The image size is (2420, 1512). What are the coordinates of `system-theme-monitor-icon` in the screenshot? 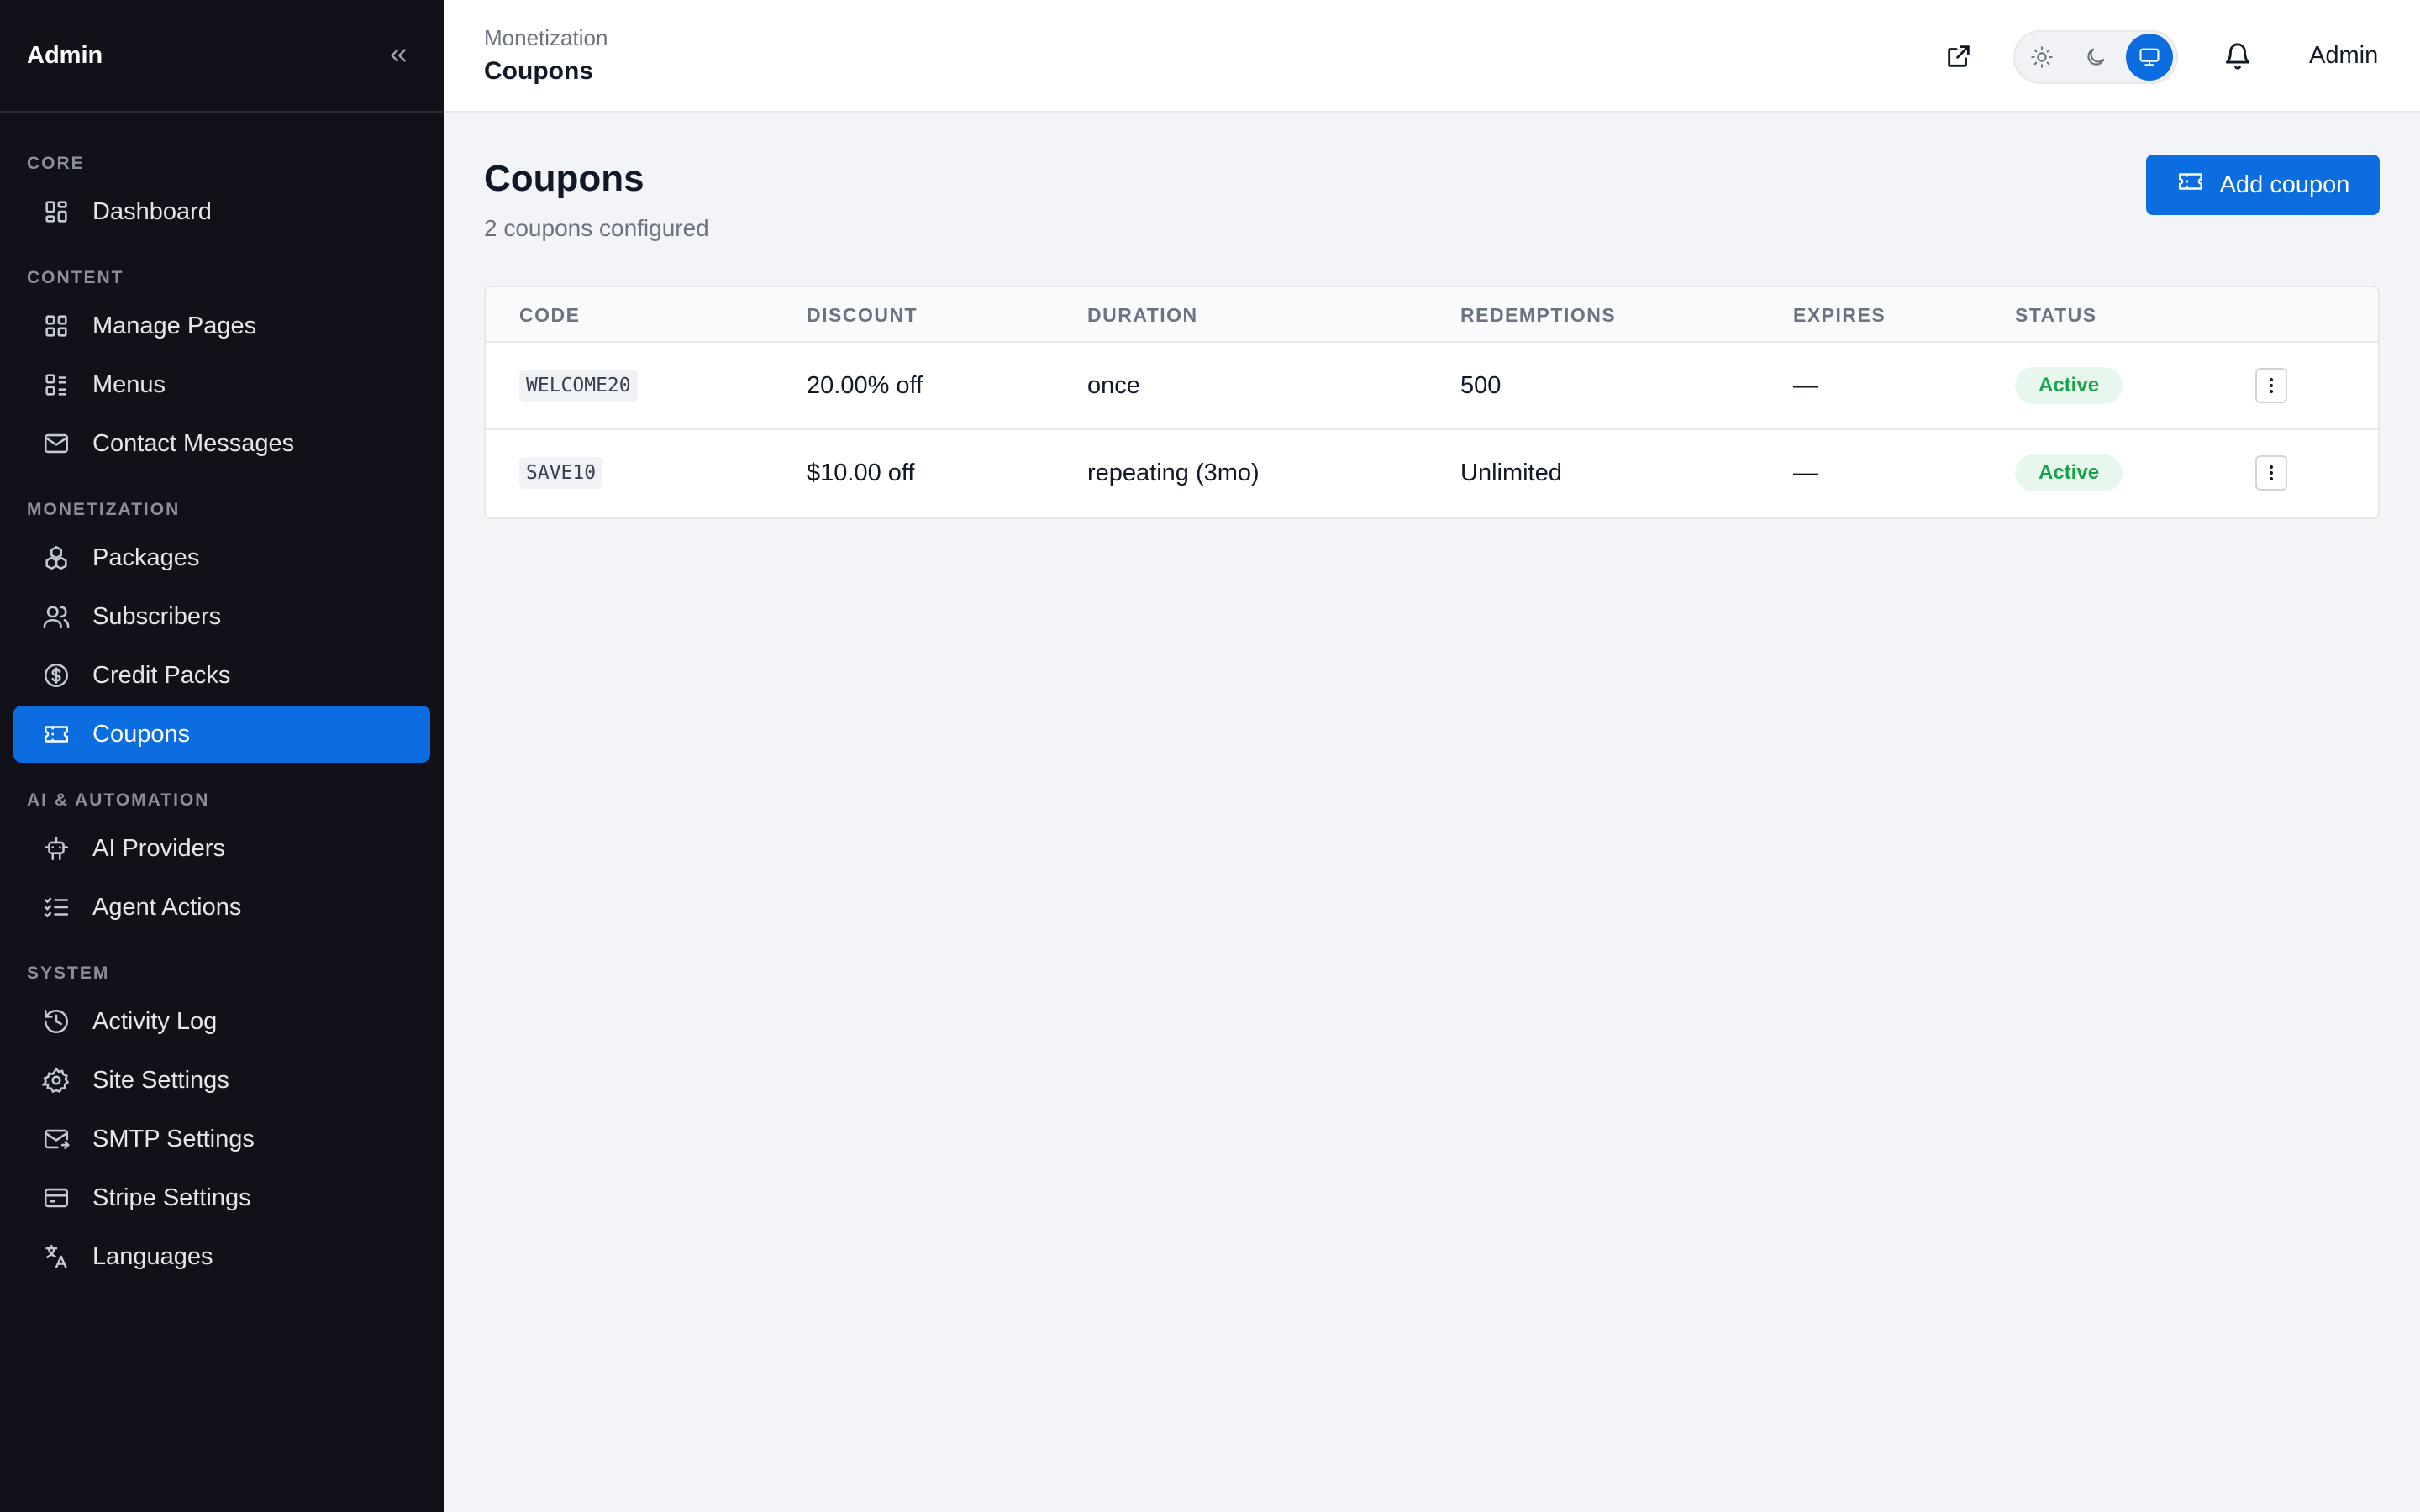 It's located at (2149, 57).